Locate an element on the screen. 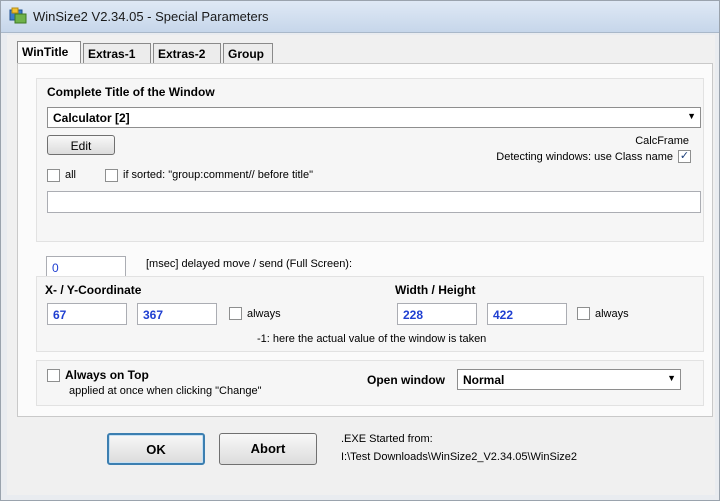 This screenshot has height=501, width=720. open-window-value: Normal is located at coordinates (484, 380).